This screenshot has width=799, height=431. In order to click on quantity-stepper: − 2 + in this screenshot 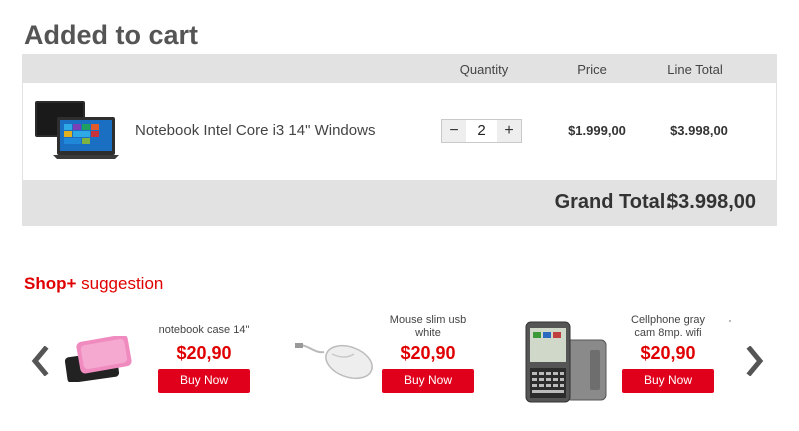, I will do `click(481, 131)`.